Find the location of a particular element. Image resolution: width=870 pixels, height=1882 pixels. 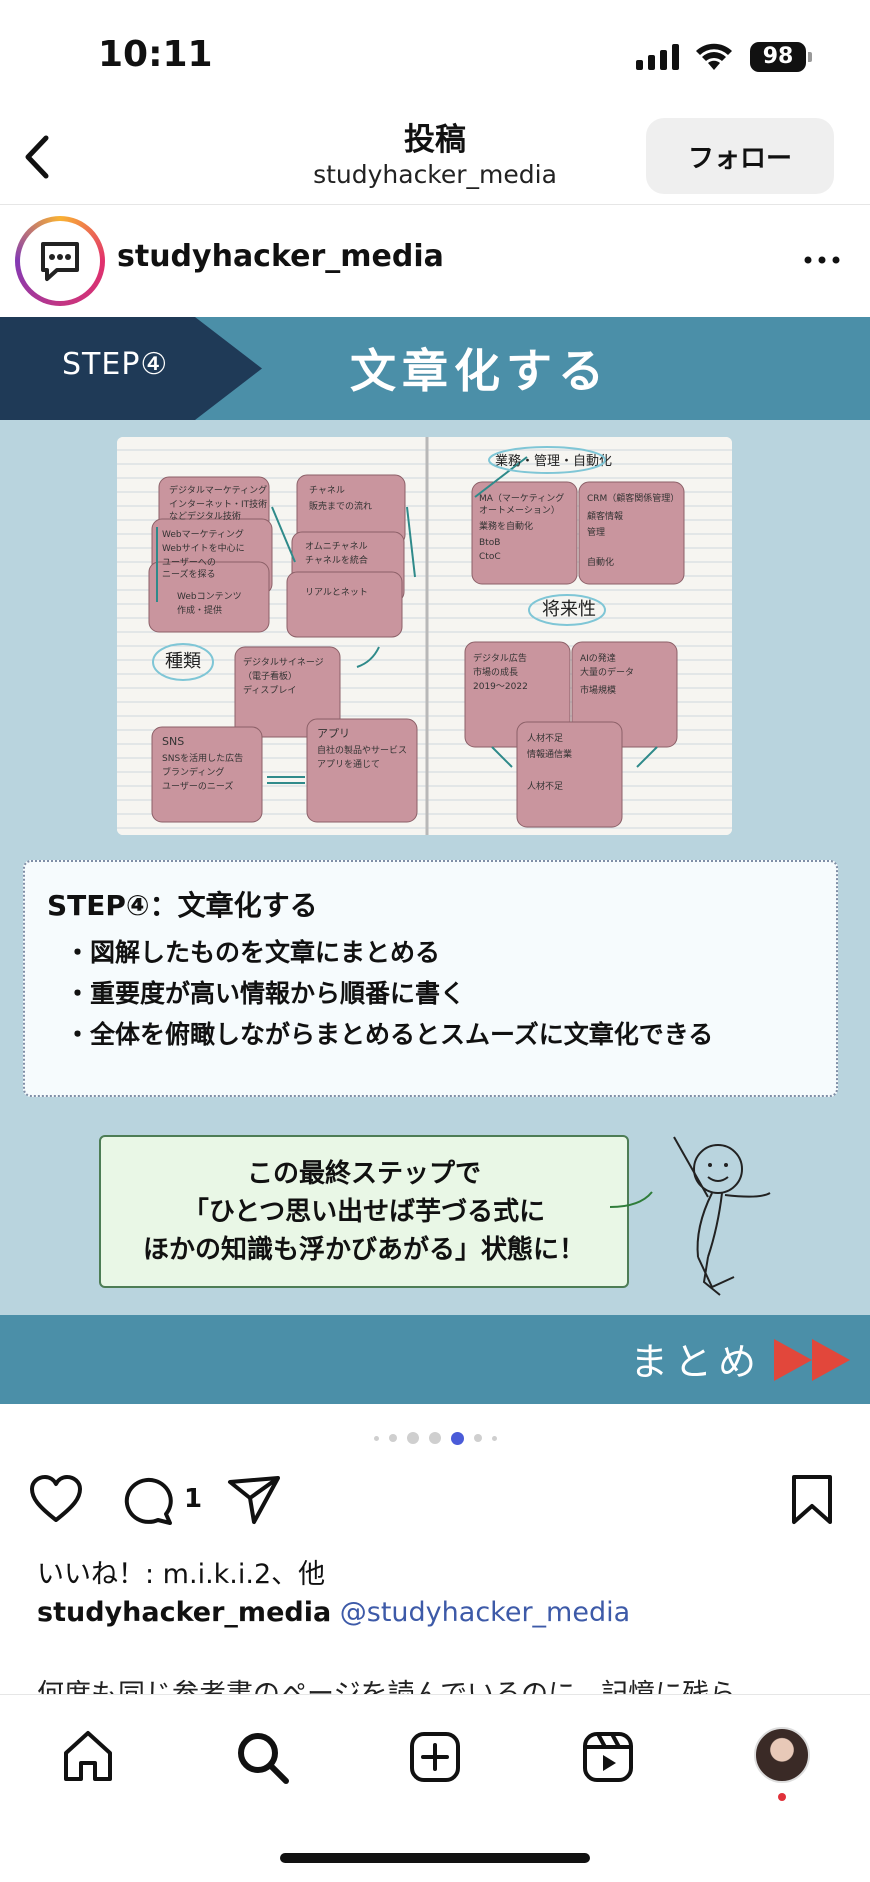

svg-text: AIの発達 is located at coordinates (598, 658).